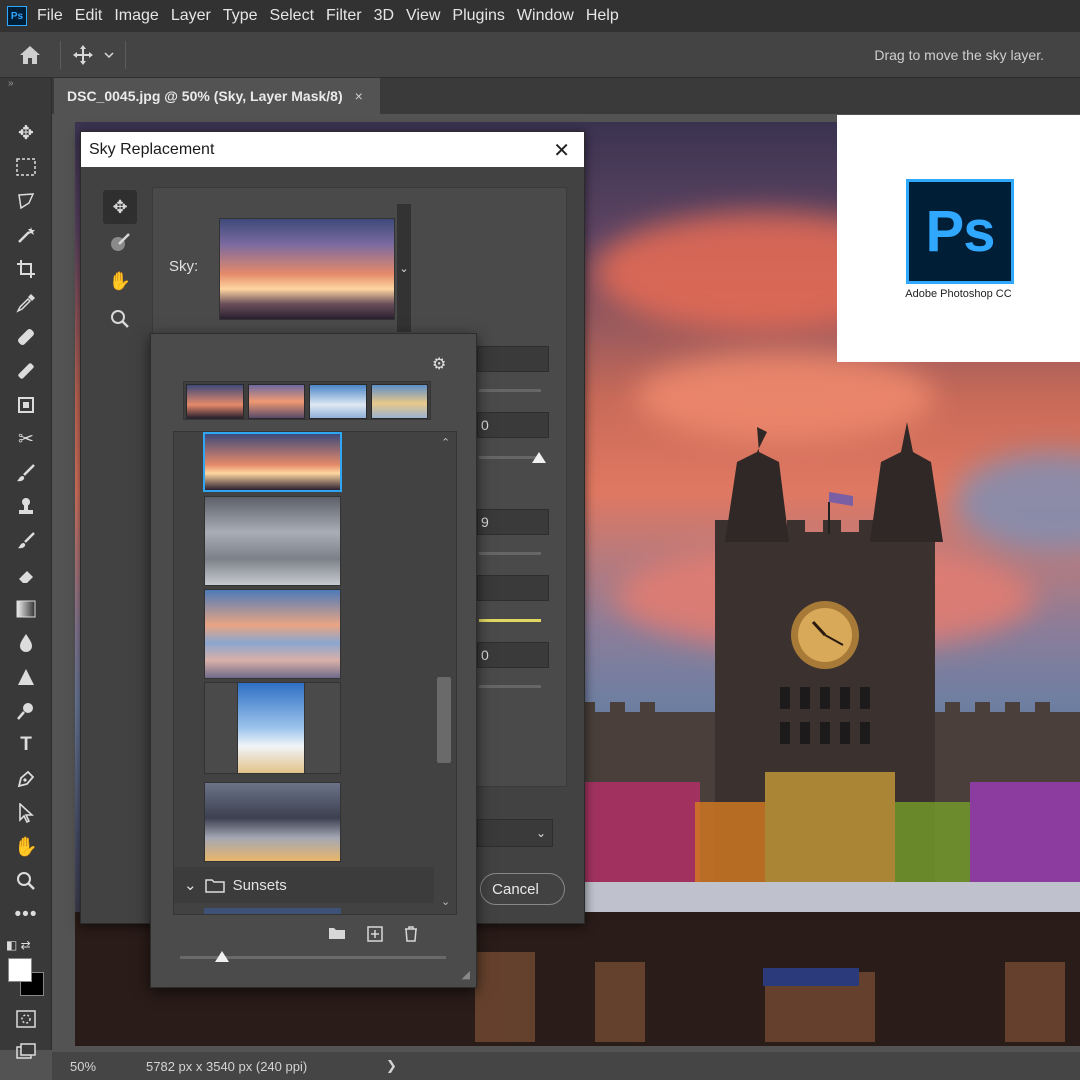 The image size is (1080, 1080). I want to click on clone-stamp-tool-icon, so click(26, 507).